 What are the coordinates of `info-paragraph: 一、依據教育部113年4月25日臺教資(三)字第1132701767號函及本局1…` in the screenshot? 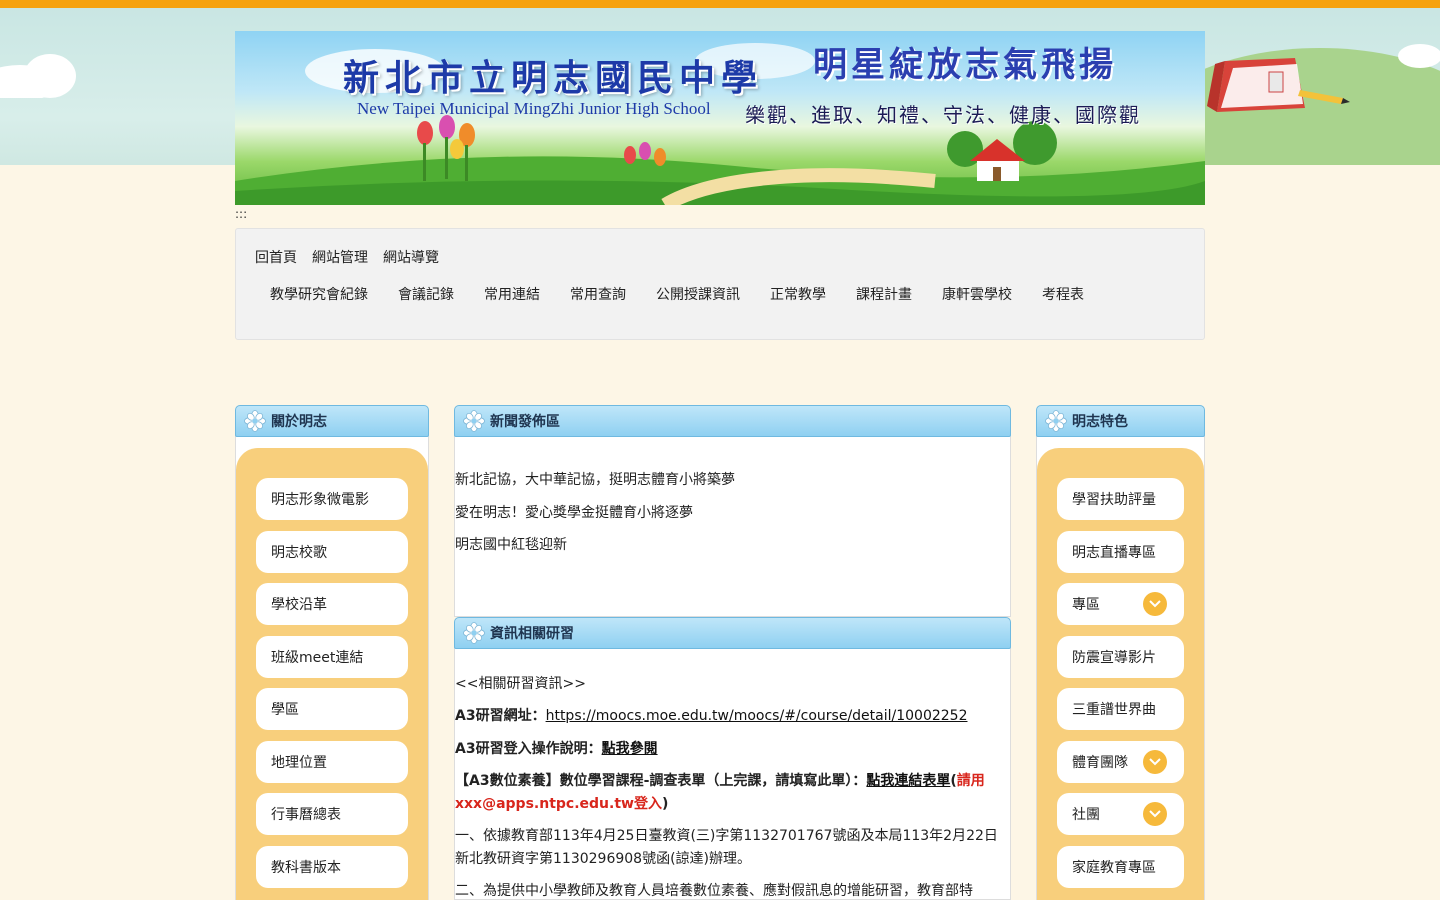 It's located at (726, 847).